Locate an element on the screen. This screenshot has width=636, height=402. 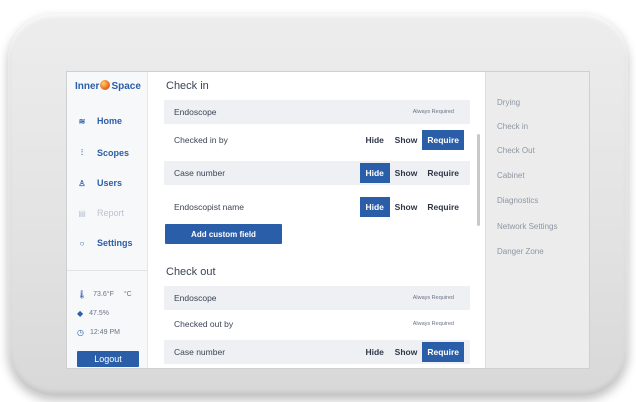
add-custom-field-button: Add custom field is located at coordinates (223, 234).